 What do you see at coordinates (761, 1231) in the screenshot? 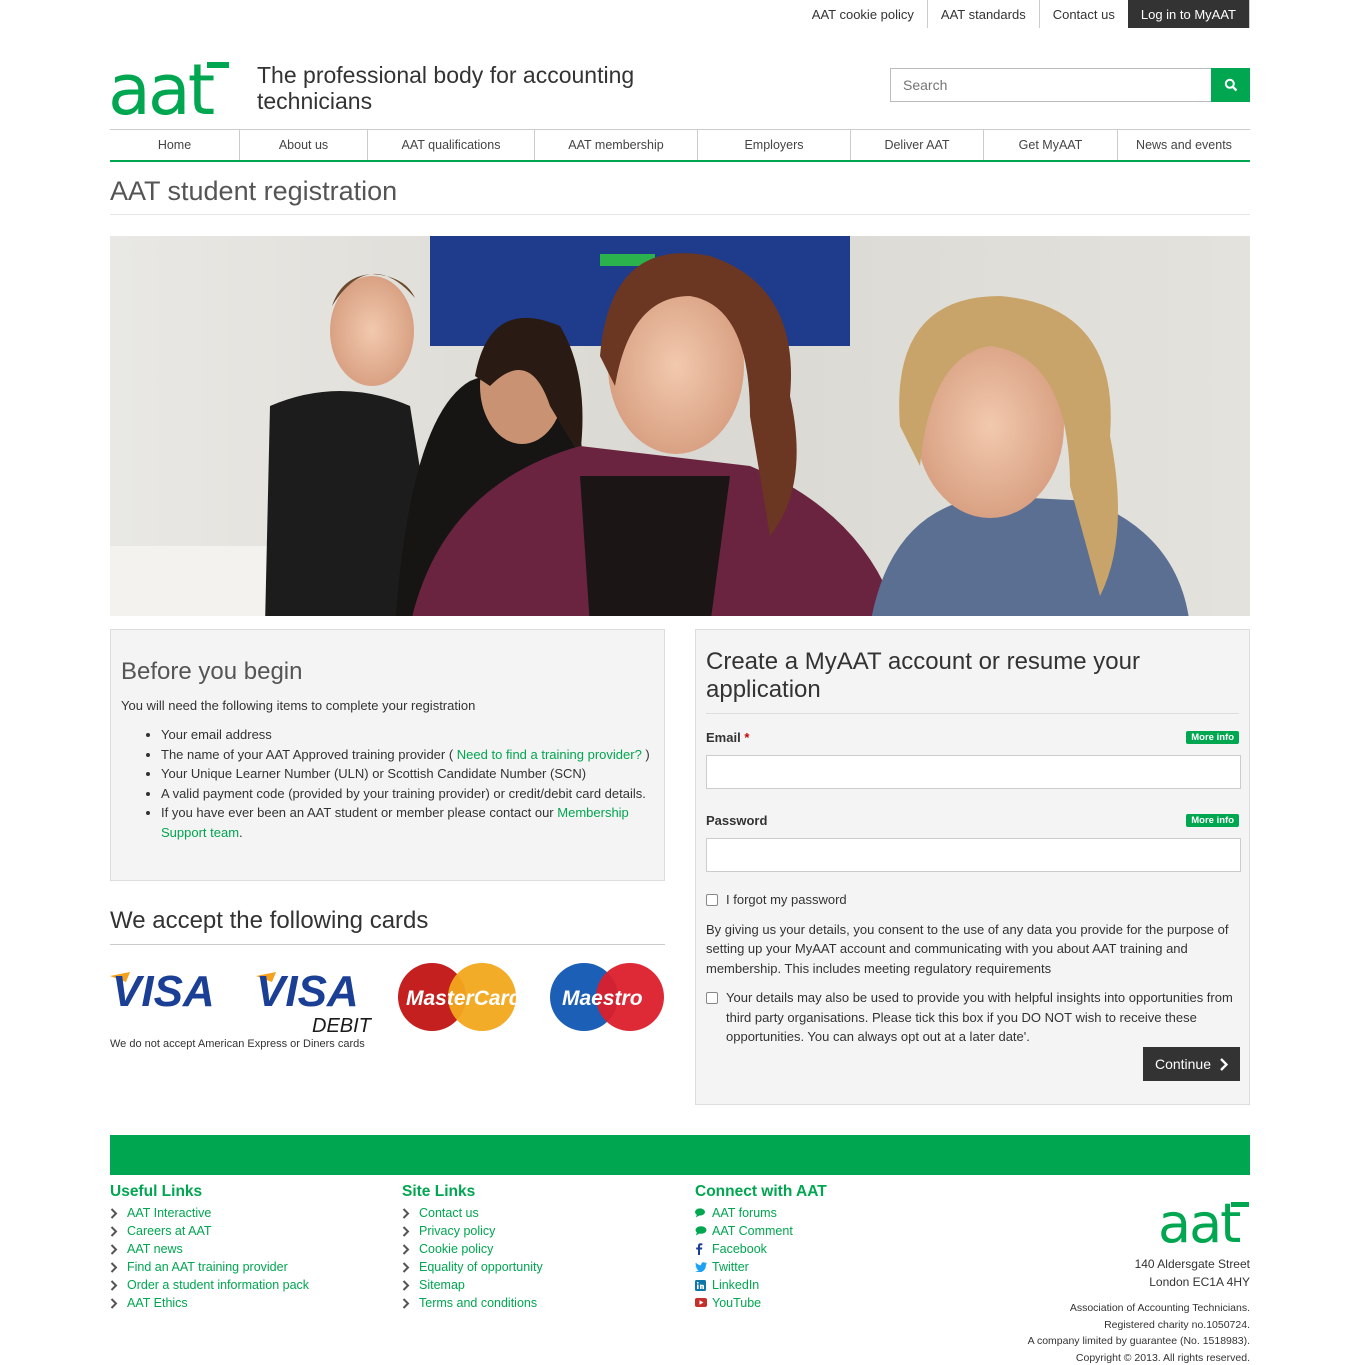
I see `comment-link: AAT Comment` at bounding box center [761, 1231].